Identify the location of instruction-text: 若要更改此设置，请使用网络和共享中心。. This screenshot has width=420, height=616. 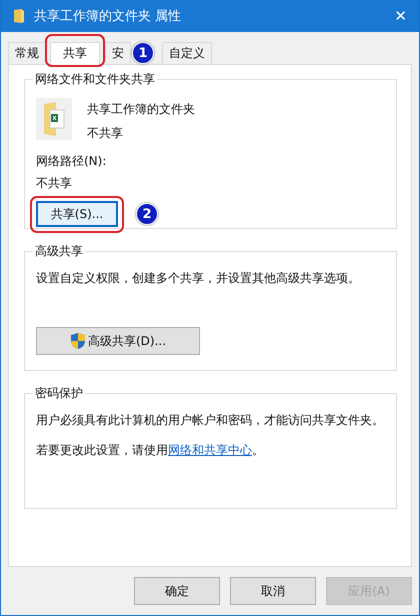
(150, 450).